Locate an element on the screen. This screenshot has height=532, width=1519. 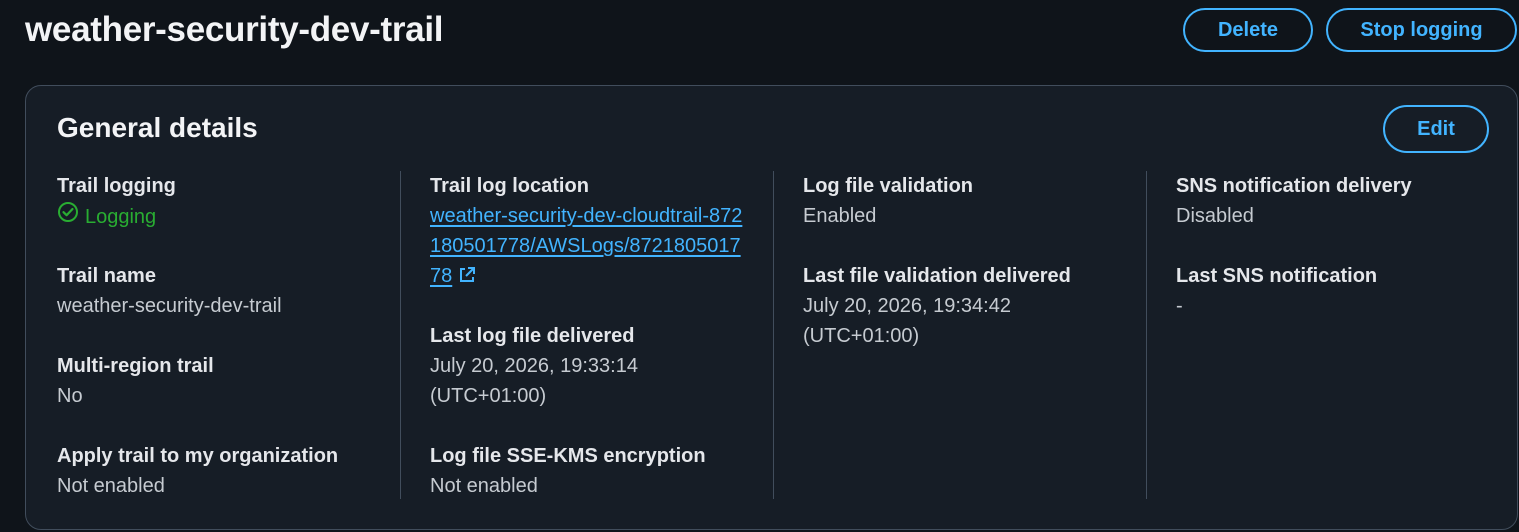
field-last-sns: Last SNS notification - is located at coordinates (1346, 291).